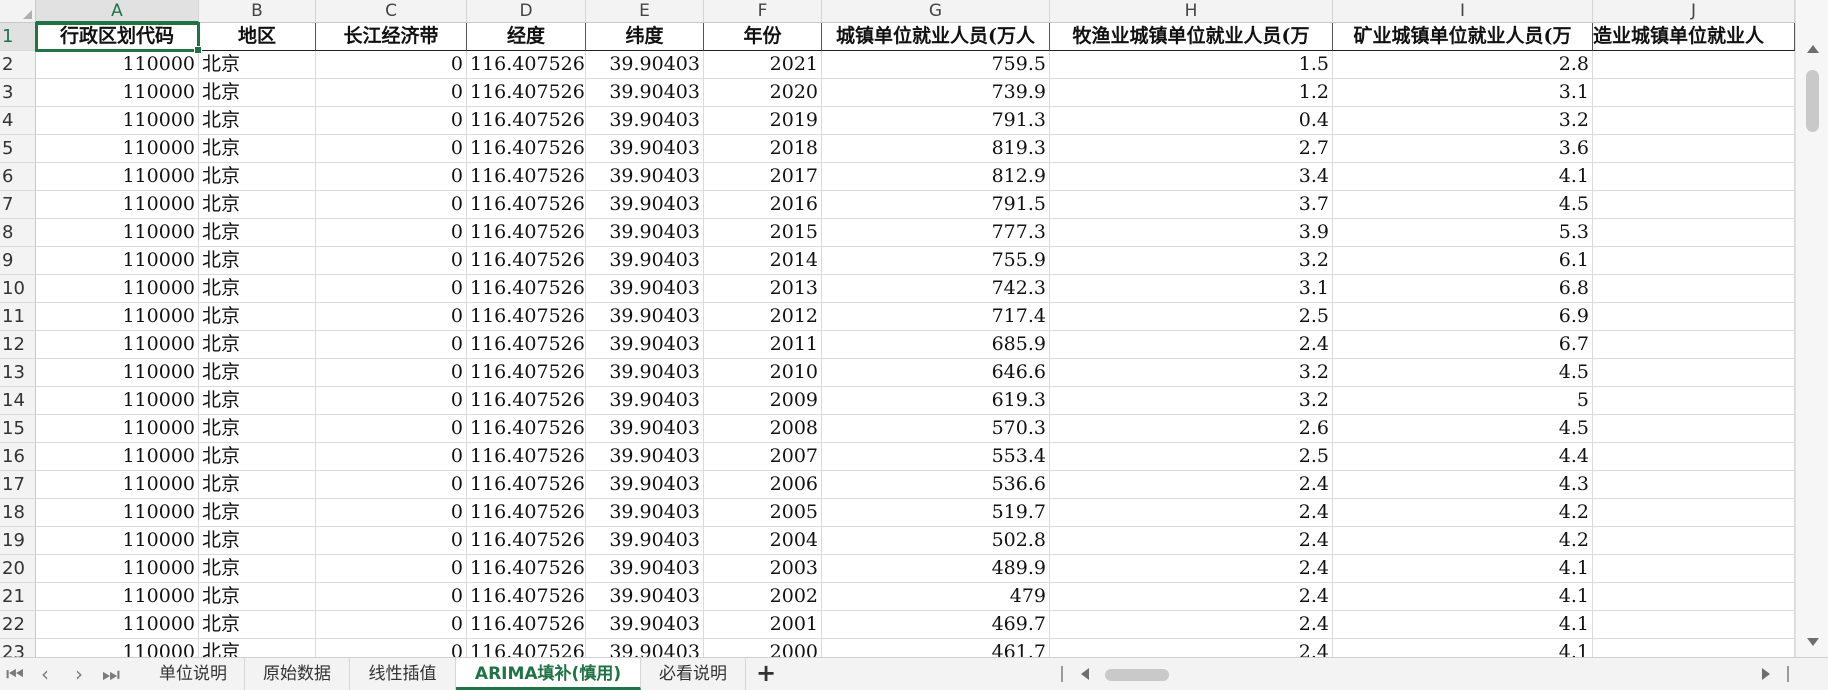 The image size is (1828, 690). What do you see at coordinates (936, 149) in the screenshot?
I see `table-cell: 819.3` at bounding box center [936, 149].